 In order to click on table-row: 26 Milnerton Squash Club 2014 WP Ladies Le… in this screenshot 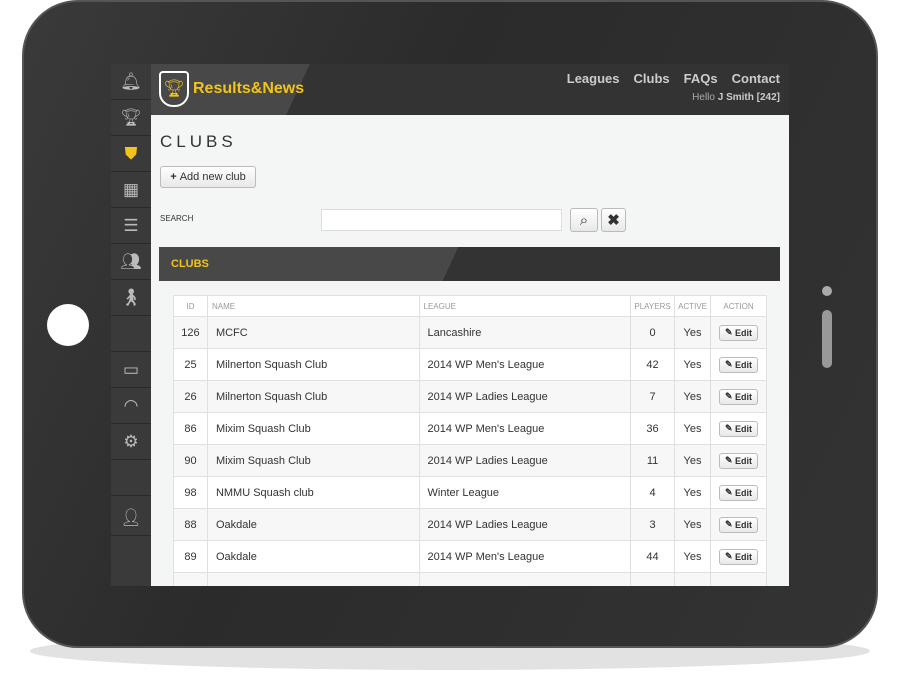, I will do `click(470, 396)`.